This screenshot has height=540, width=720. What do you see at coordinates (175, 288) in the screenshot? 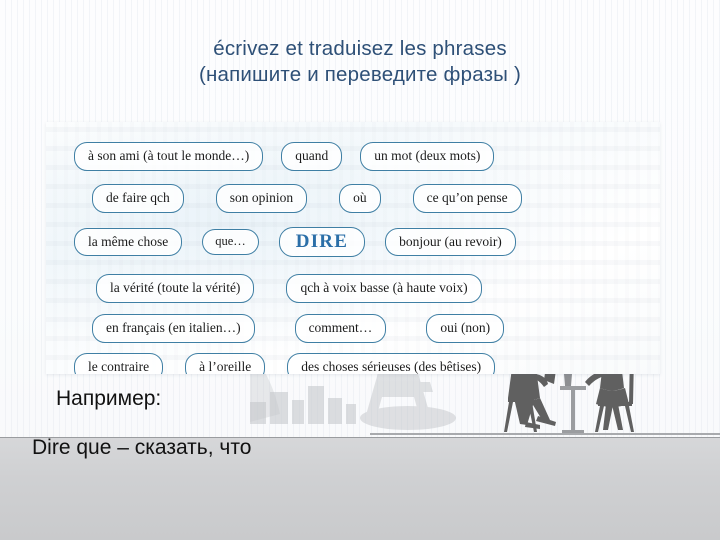
I see `word-pill: la vérité (toute la vérité)` at bounding box center [175, 288].